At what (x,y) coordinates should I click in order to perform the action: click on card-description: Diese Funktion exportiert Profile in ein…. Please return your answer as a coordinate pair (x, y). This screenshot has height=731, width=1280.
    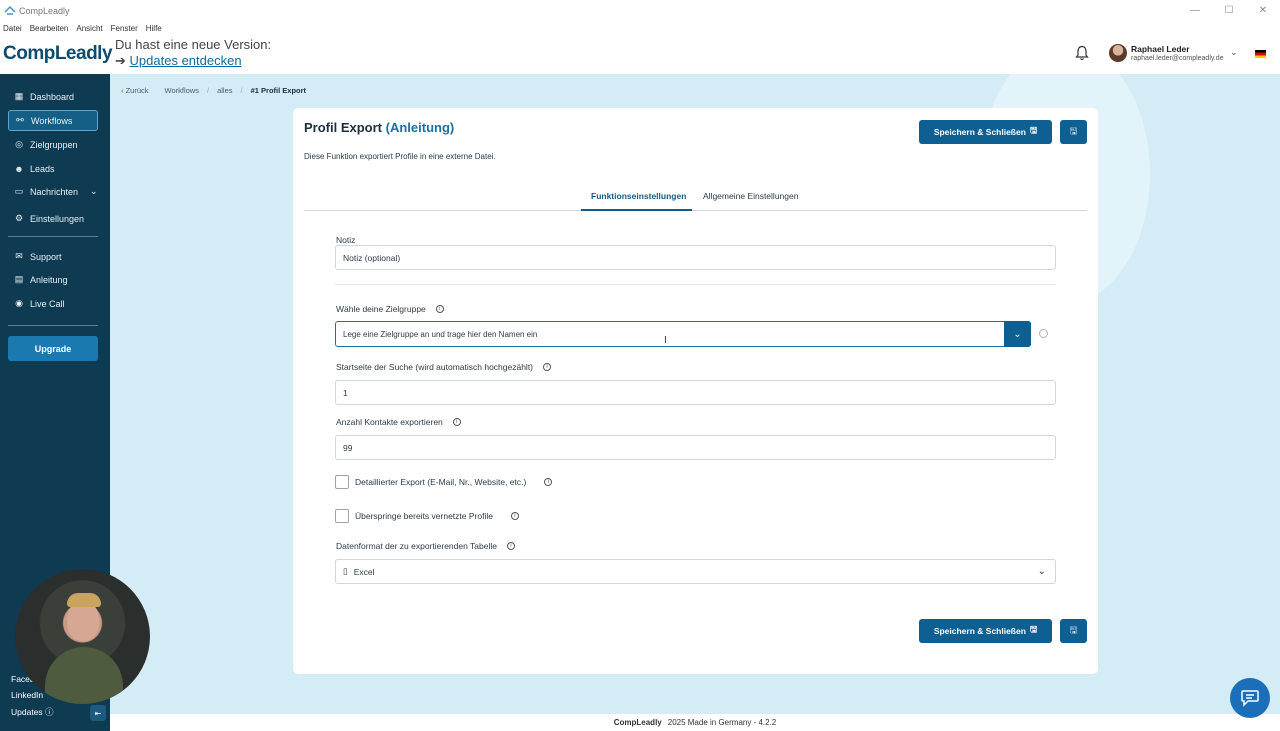
    Looking at the image, I should click on (400, 156).